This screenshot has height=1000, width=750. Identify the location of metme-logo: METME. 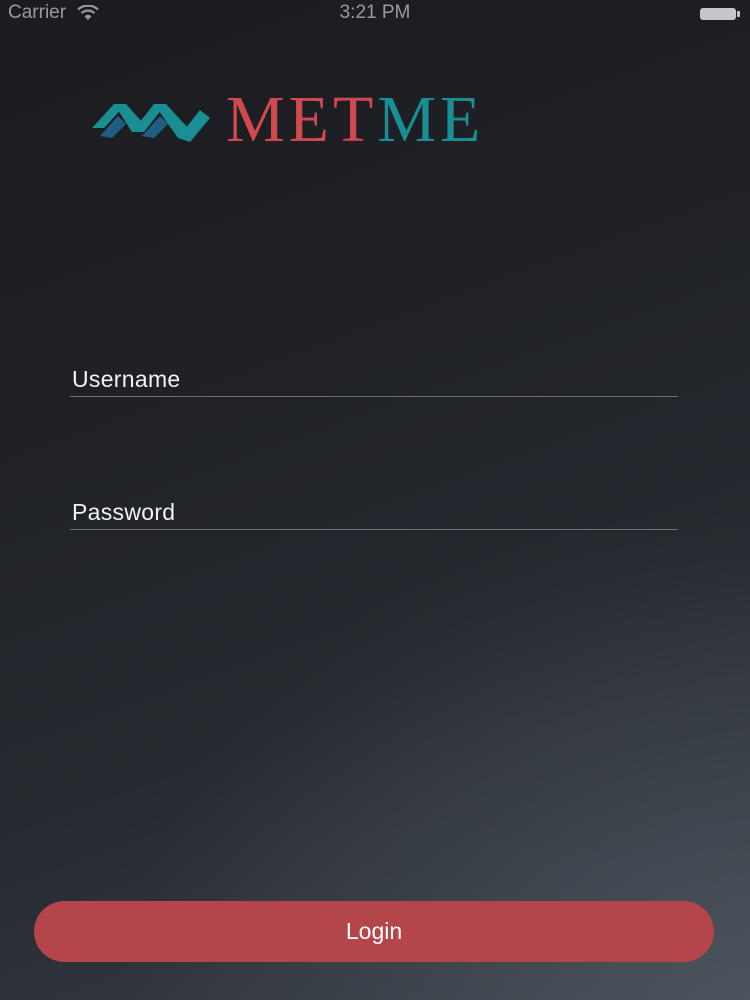
(377, 120).